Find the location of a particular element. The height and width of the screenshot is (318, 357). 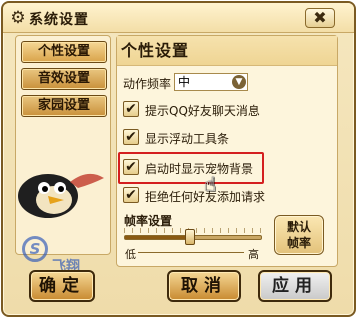

sidebar-item-label: 个性设置 is located at coordinates (63, 51).